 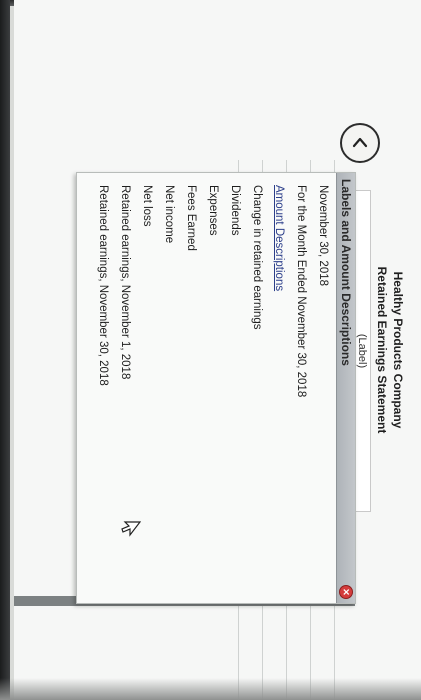 What do you see at coordinates (346, 272) in the screenshot?
I see `popup-title: Labels and Amount Descriptions` at bounding box center [346, 272].